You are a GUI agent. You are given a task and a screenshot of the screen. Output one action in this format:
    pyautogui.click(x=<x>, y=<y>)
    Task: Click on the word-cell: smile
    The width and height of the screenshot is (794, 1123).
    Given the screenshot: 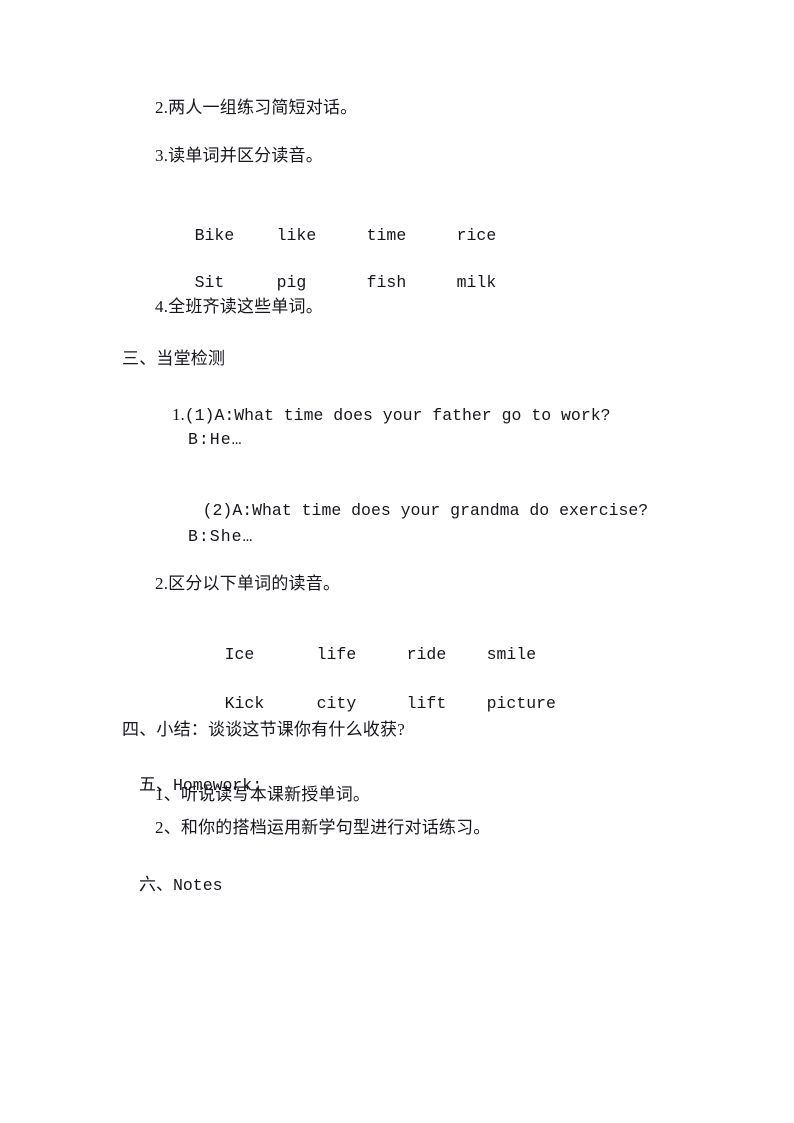 What is the action you would take?
    pyautogui.click(x=511, y=654)
    